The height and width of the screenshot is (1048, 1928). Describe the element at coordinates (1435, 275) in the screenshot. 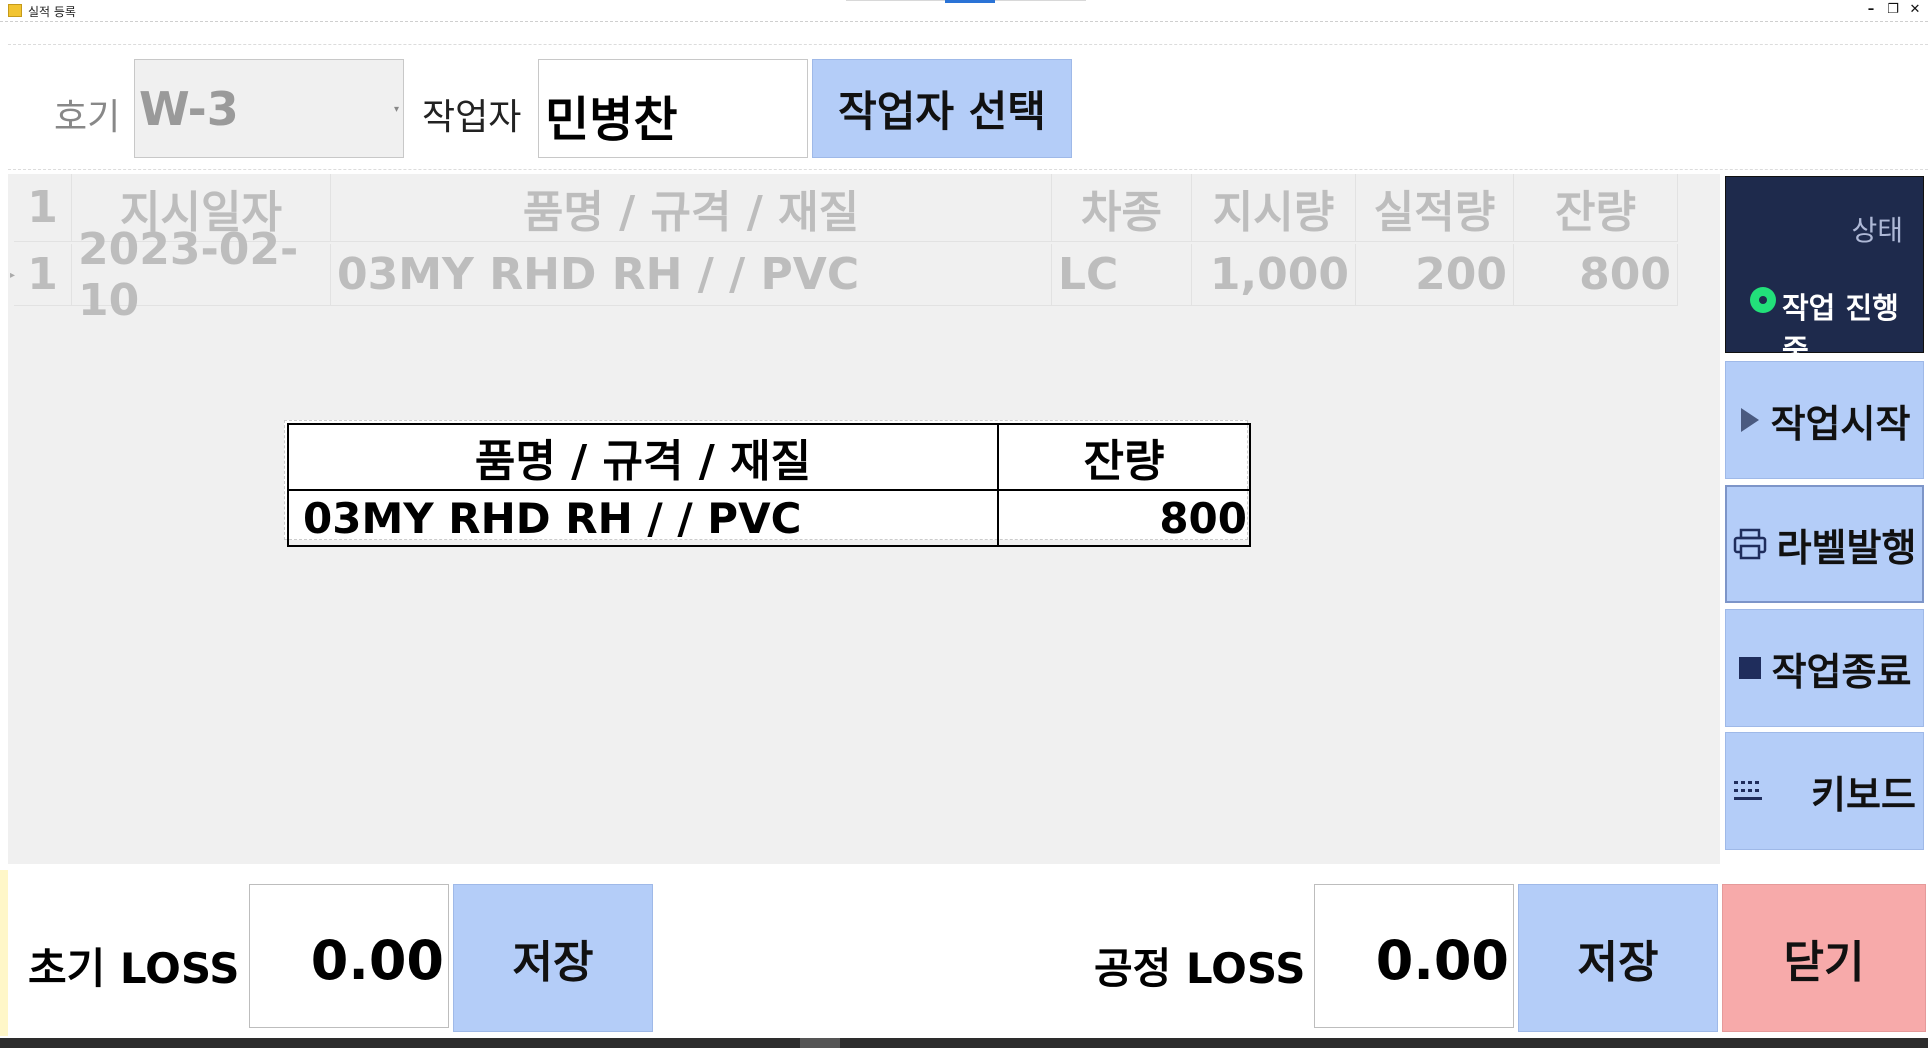

I see `row-result-qty: 200` at that location.